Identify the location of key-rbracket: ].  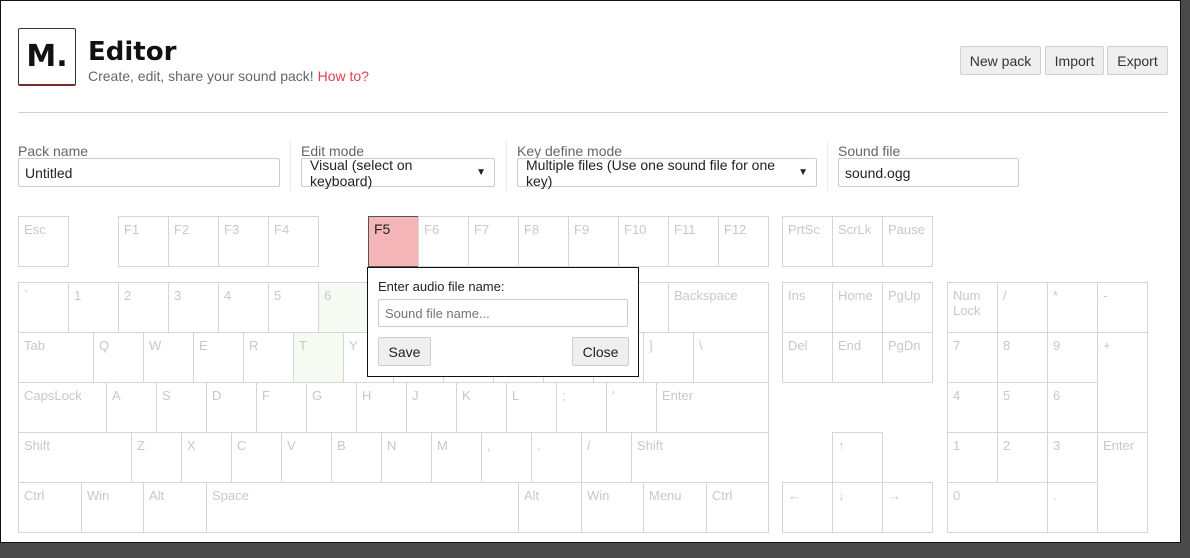
(668, 357).